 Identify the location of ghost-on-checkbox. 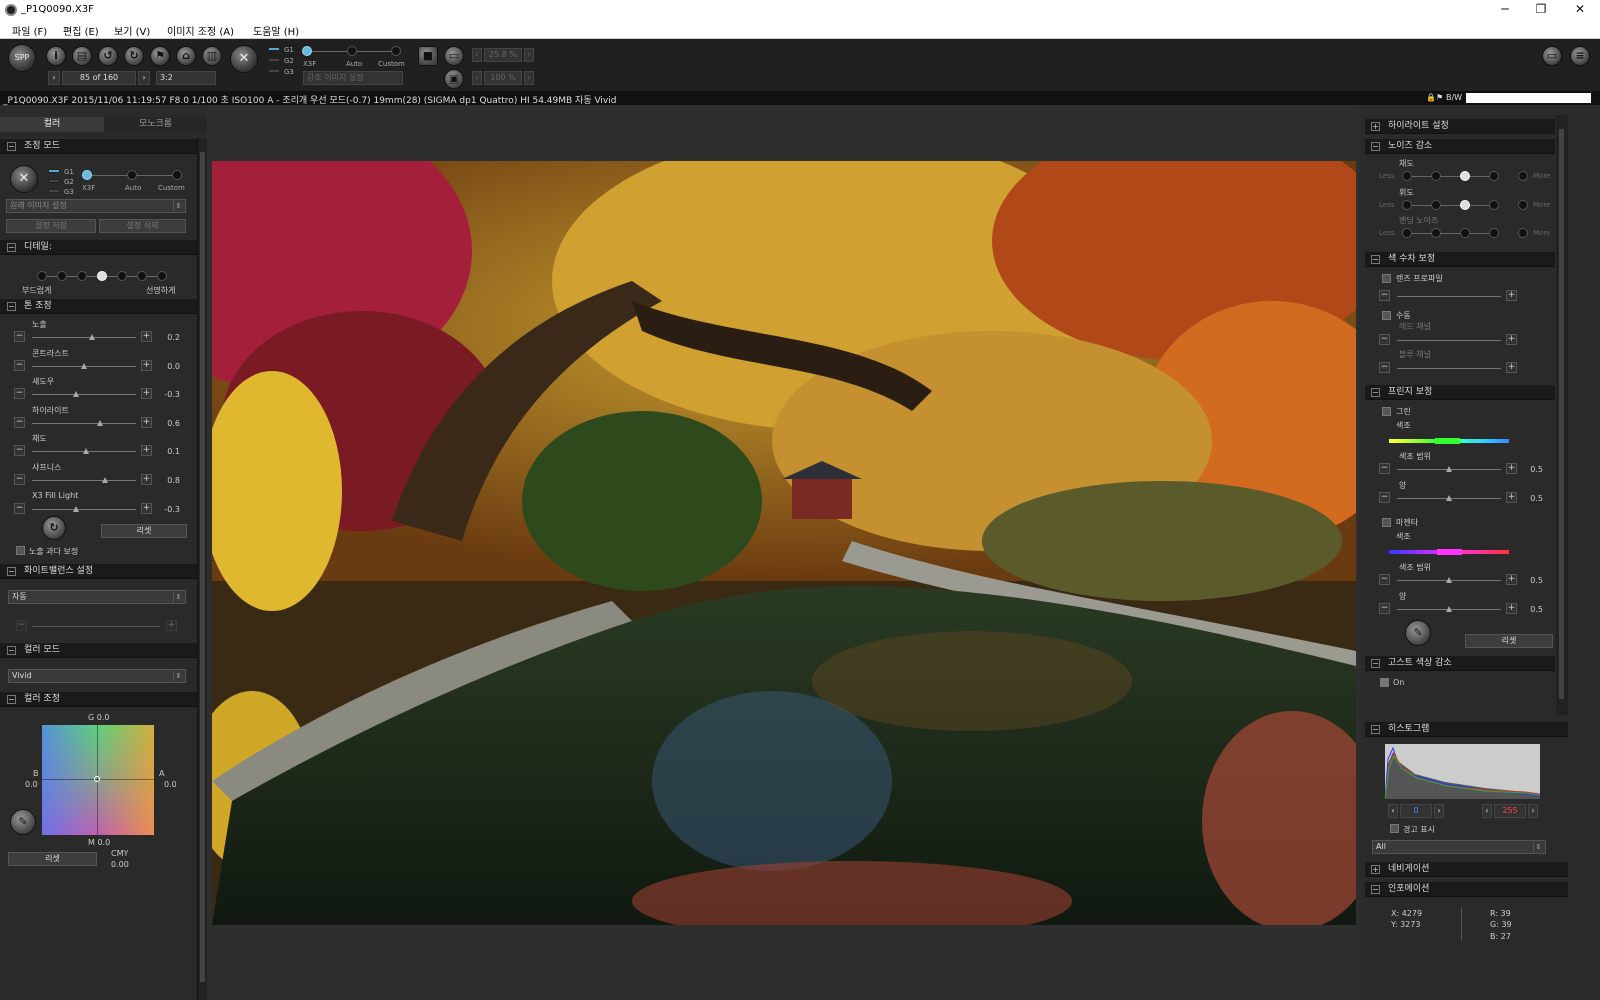
(1384, 682).